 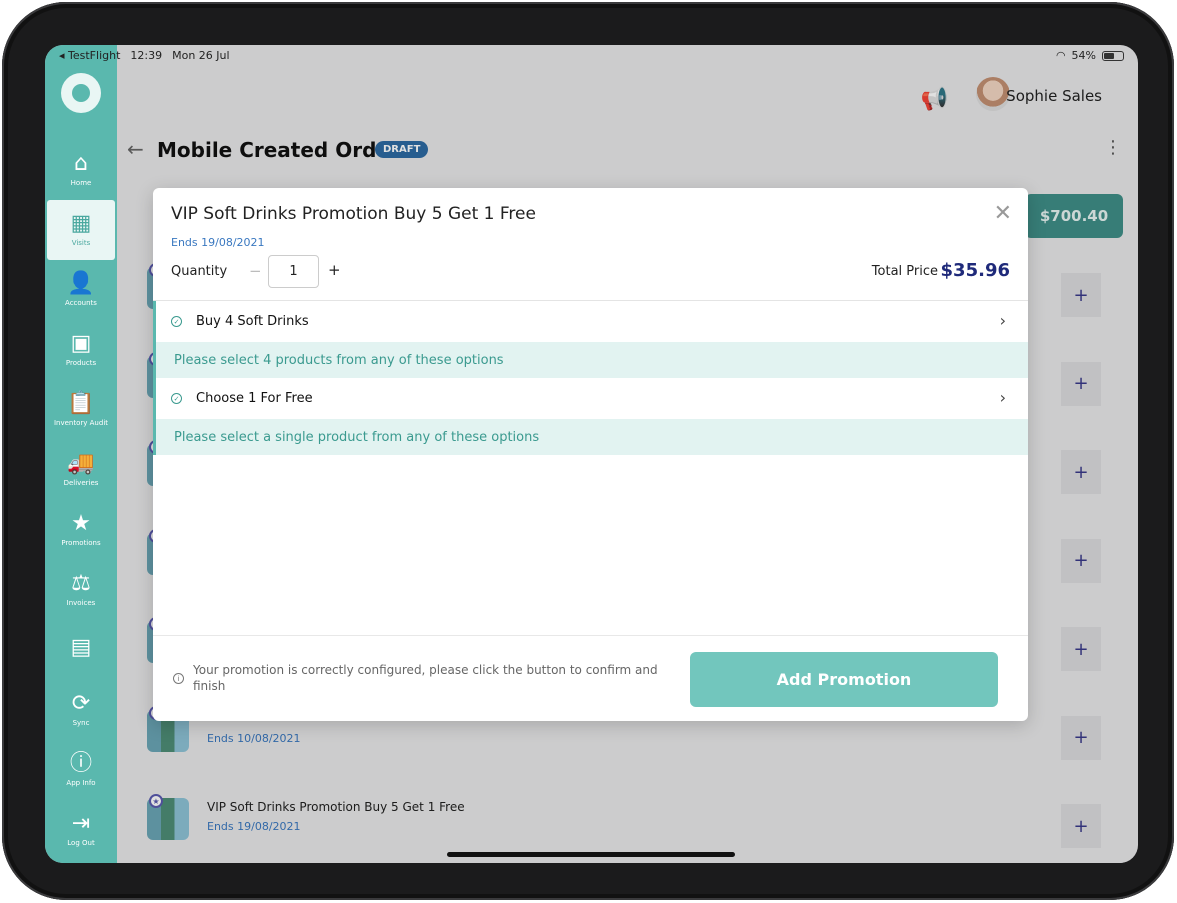 What do you see at coordinates (81, 723) in the screenshot?
I see `sidebar-item-label: Sync` at bounding box center [81, 723].